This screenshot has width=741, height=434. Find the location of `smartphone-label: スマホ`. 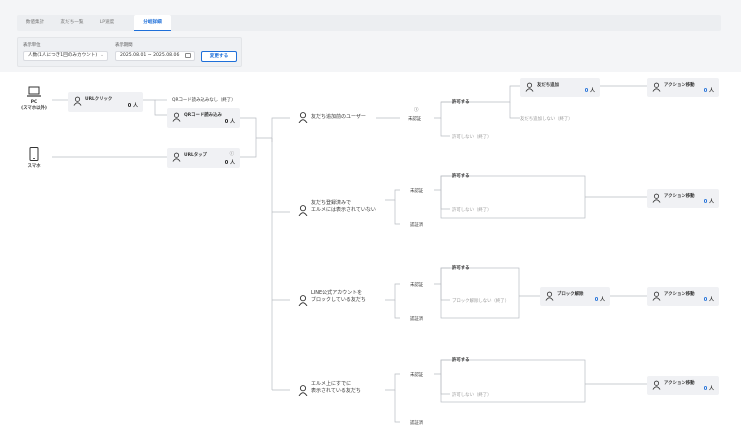

smartphone-label: スマホ is located at coordinates (34, 166).